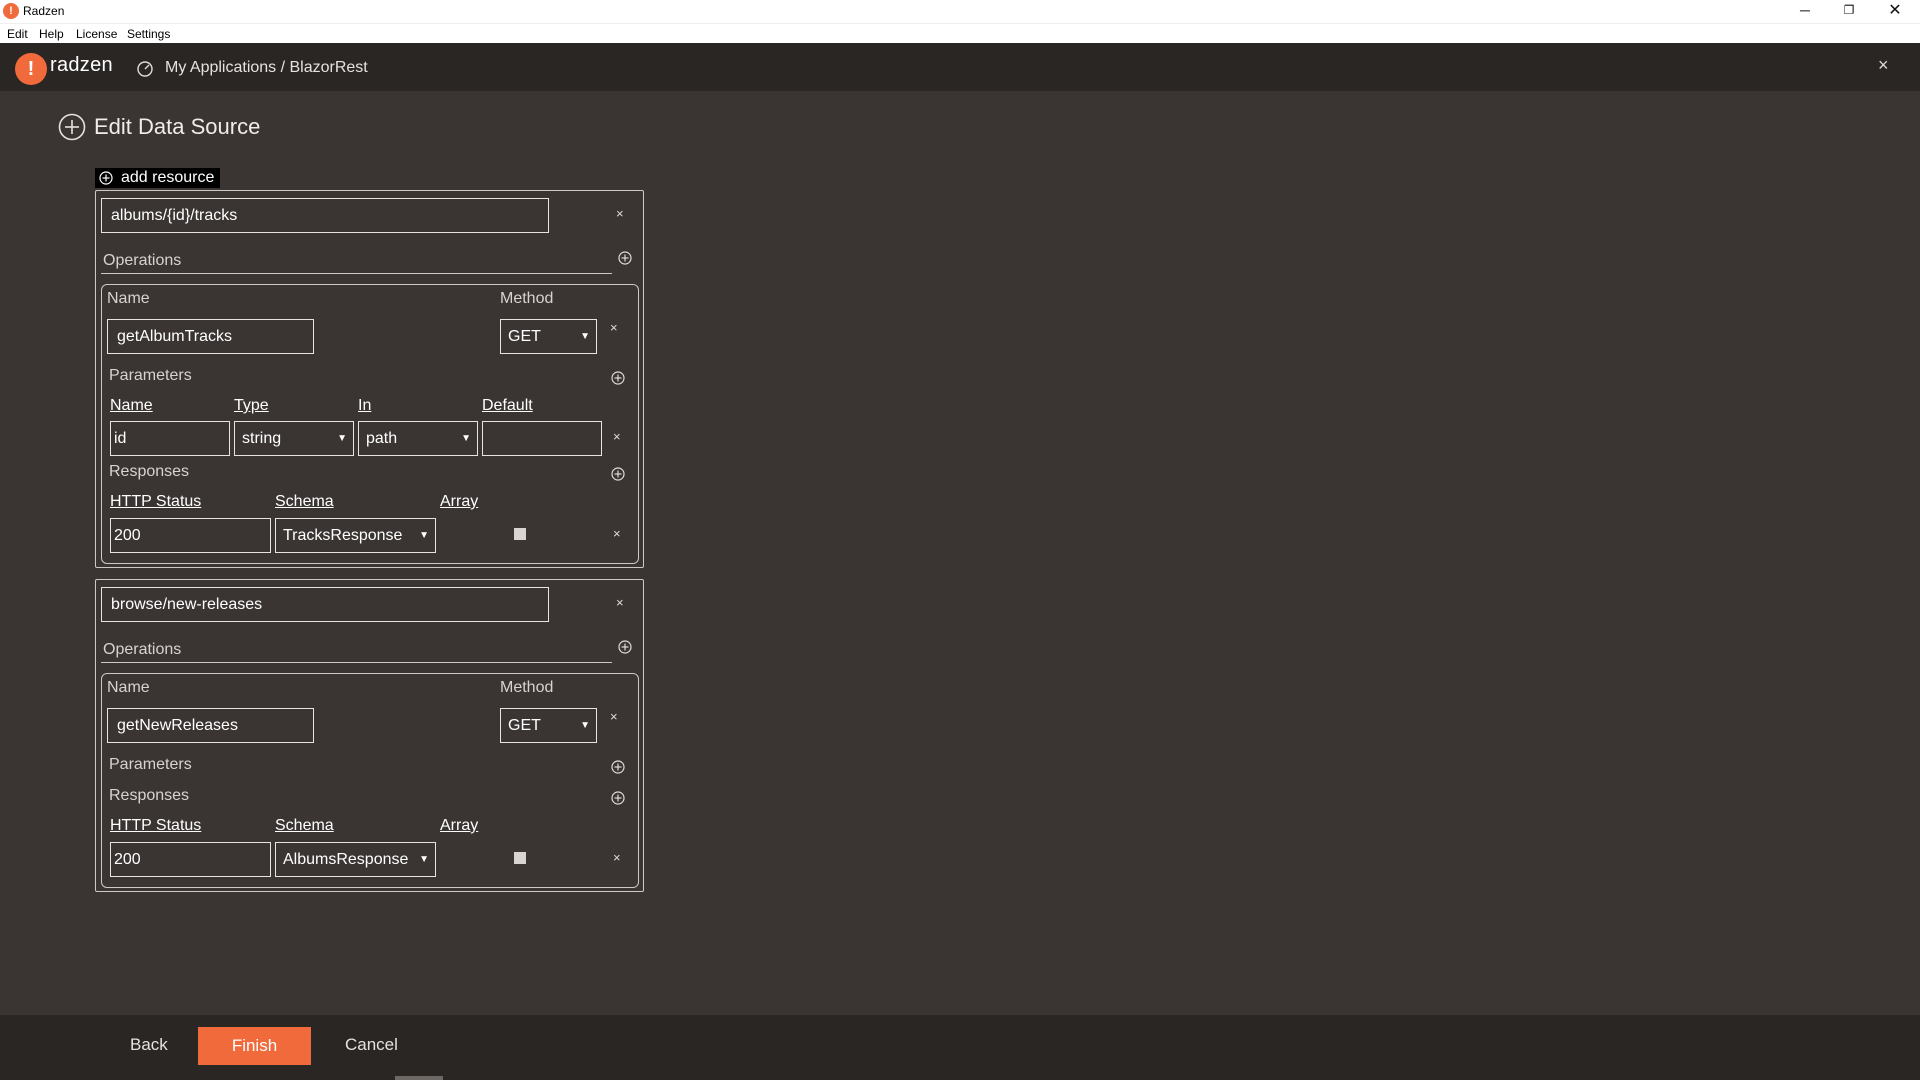 This screenshot has height=1080, width=1920. I want to click on page-title: Edit Data Source, so click(177, 126).